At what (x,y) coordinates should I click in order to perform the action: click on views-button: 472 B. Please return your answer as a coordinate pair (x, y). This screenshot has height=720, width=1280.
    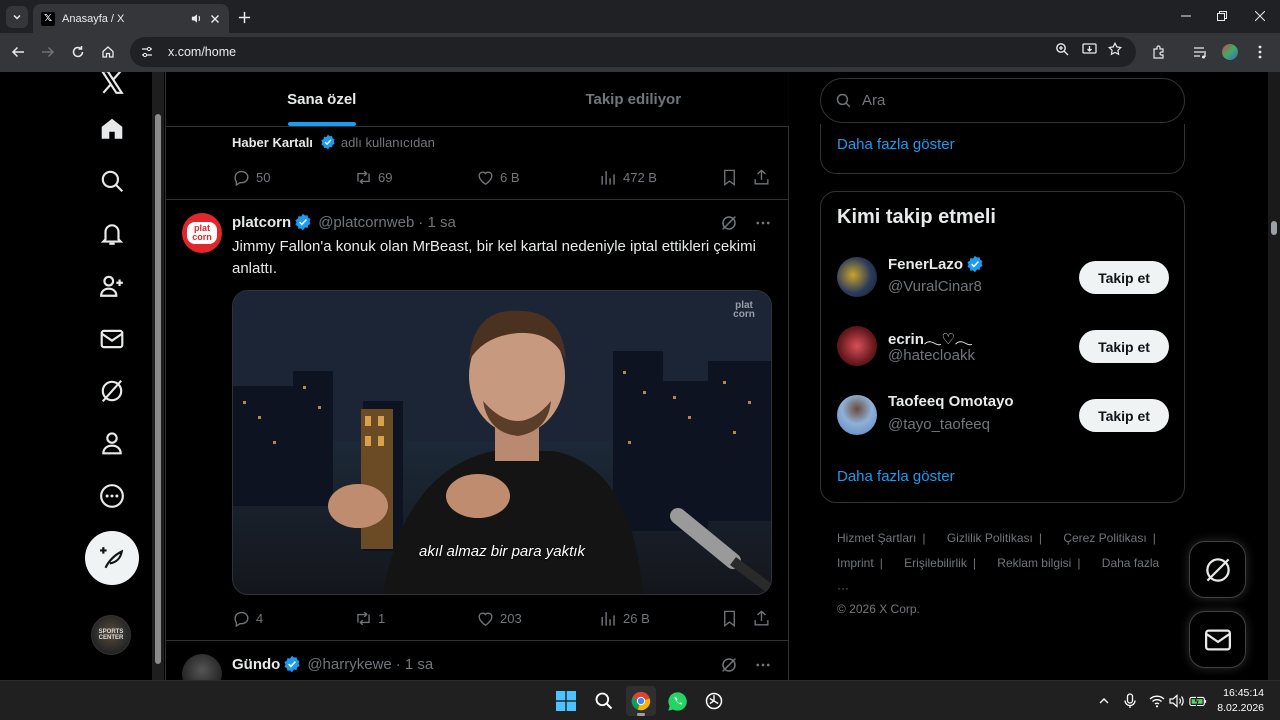
    Looking at the image, I should click on (628, 177).